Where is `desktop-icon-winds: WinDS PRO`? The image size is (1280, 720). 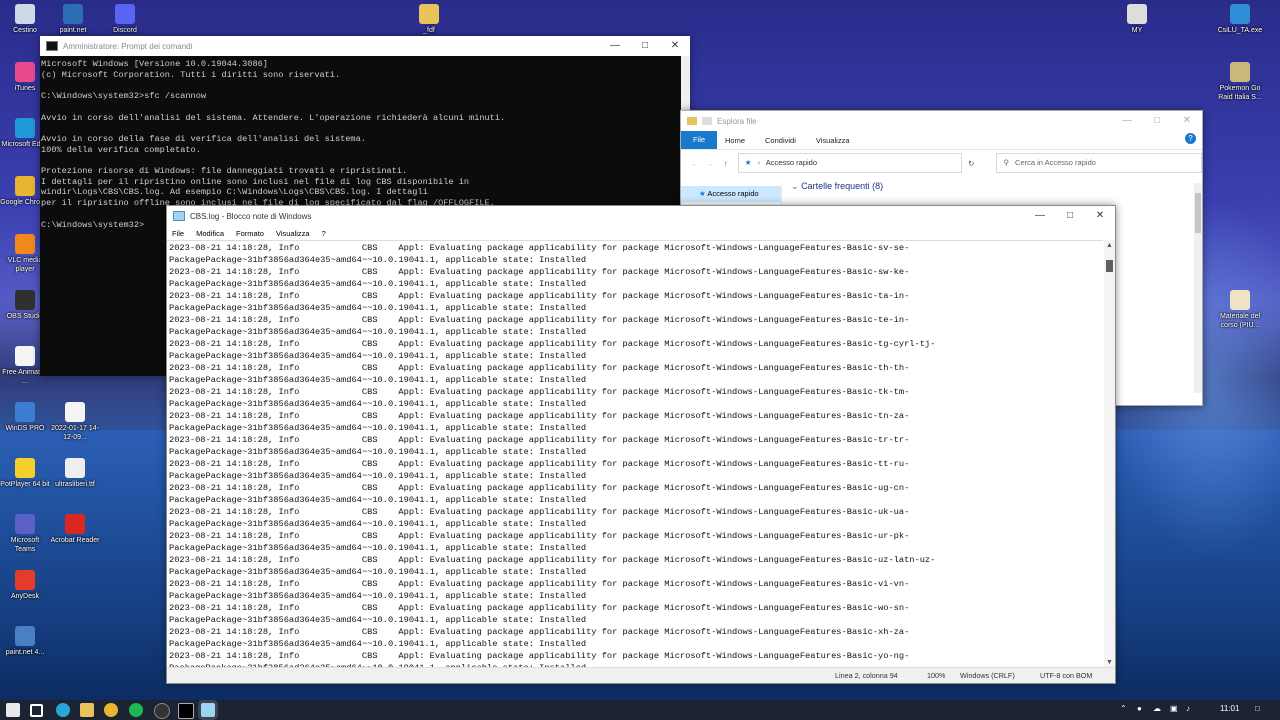
desktop-icon-winds: WinDS PRO is located at coordinates (25, 417).